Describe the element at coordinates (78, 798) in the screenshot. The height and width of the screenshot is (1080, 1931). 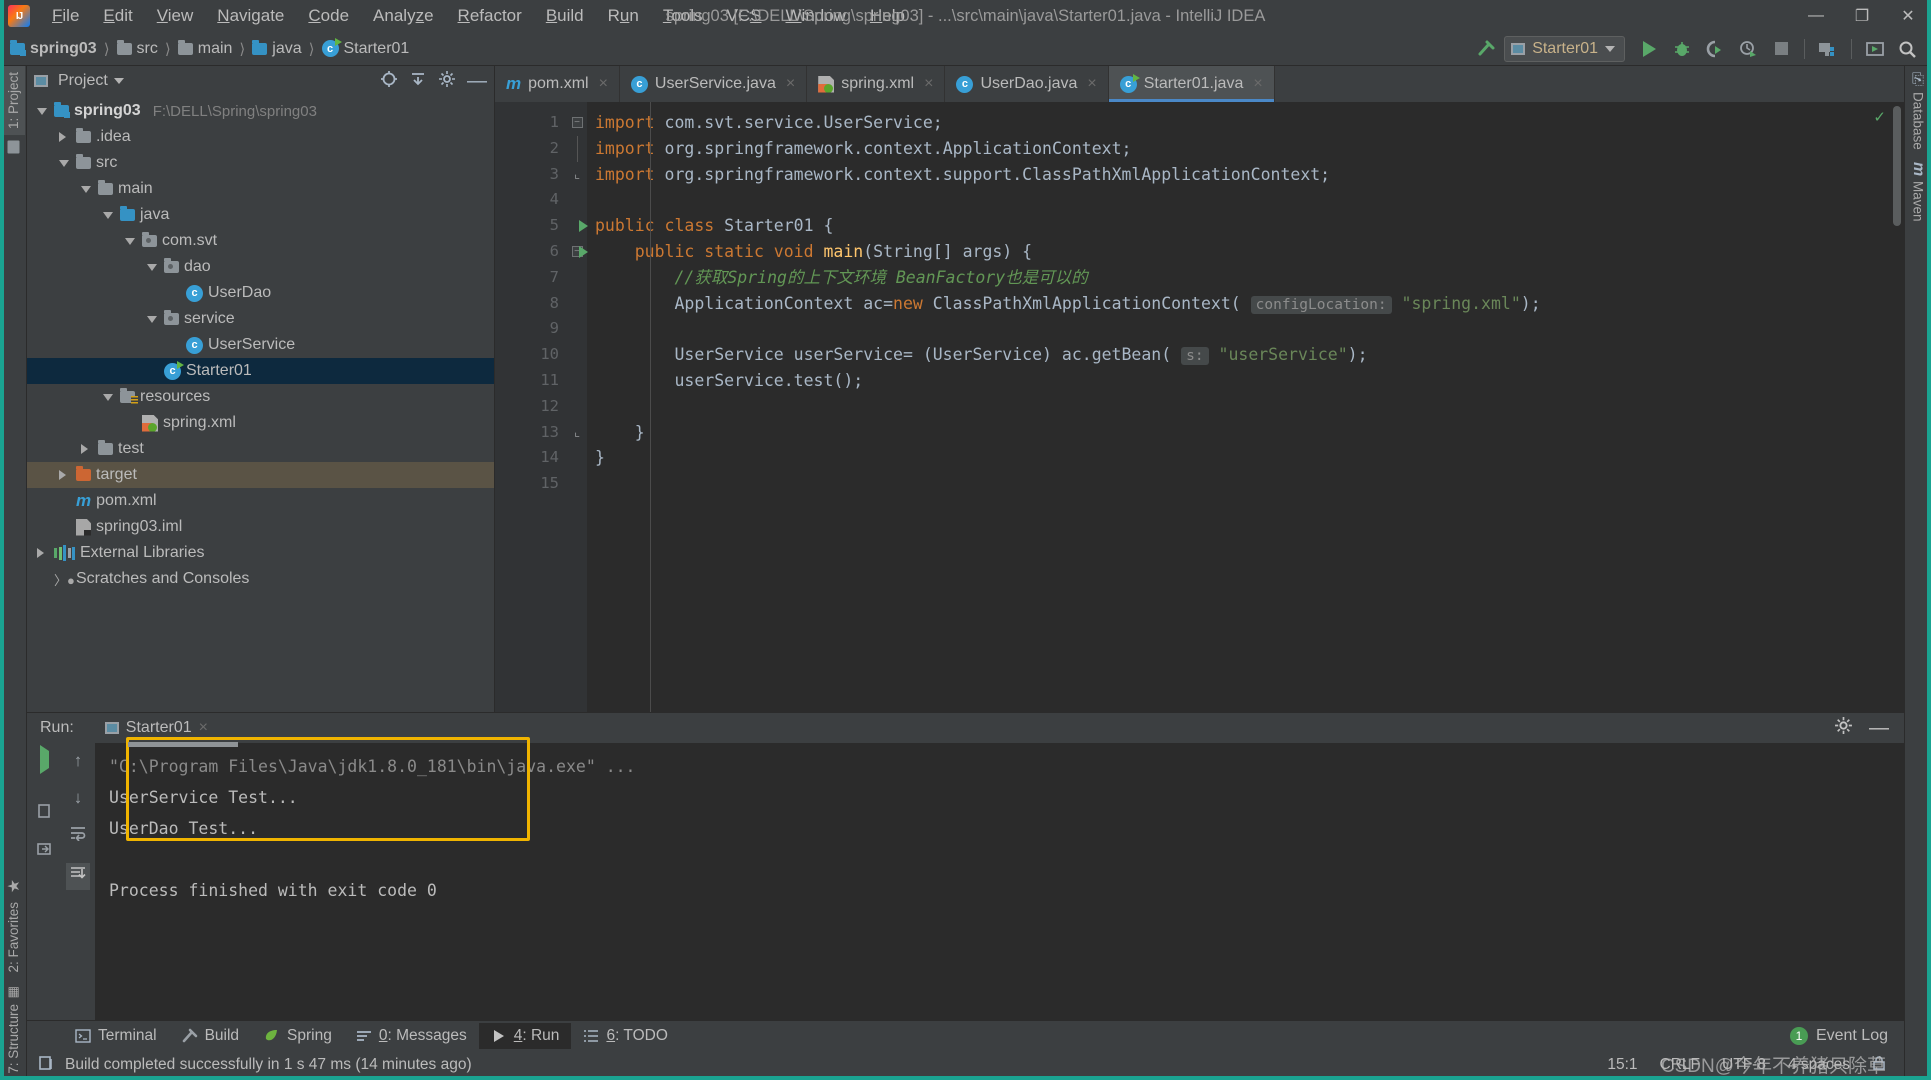
I see `down-arrow-icon: ↓` at that location.